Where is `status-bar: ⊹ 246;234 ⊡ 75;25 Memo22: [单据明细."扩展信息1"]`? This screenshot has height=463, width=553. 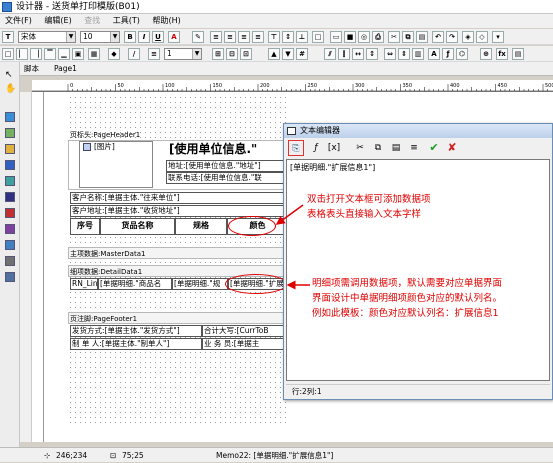
status-bar: ⊹ 246;234 ⊡ 75;25 Memo22: [单据明细."扩展信息1"] is located at coordinates (276, 454).